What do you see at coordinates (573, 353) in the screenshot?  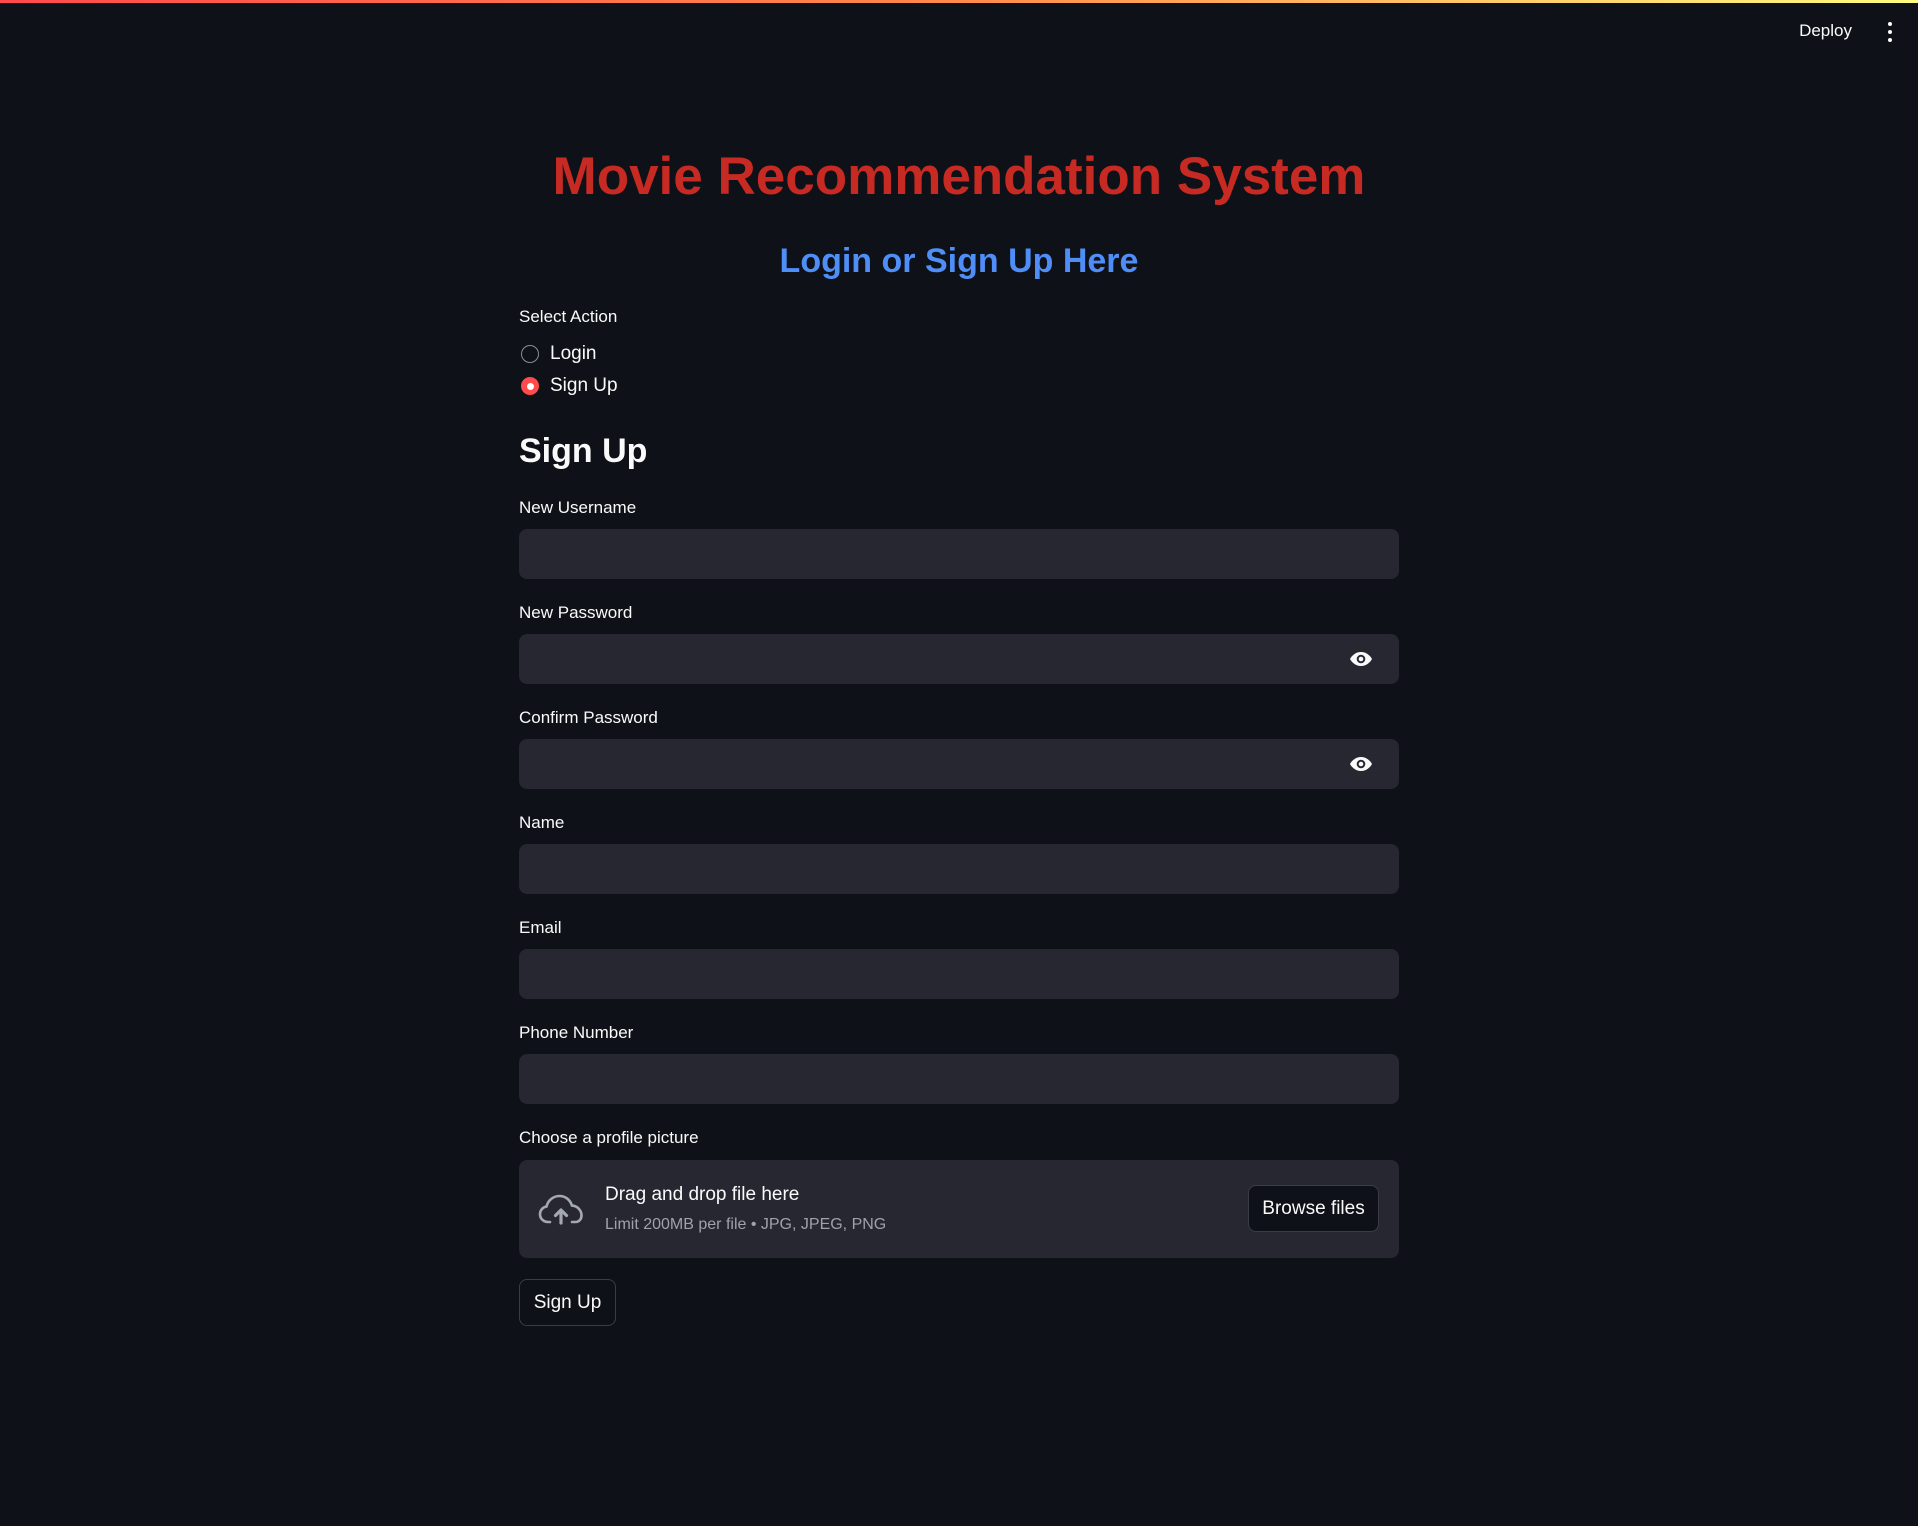 I see `radio-label-login: Login` at bounding box center [573, 353].